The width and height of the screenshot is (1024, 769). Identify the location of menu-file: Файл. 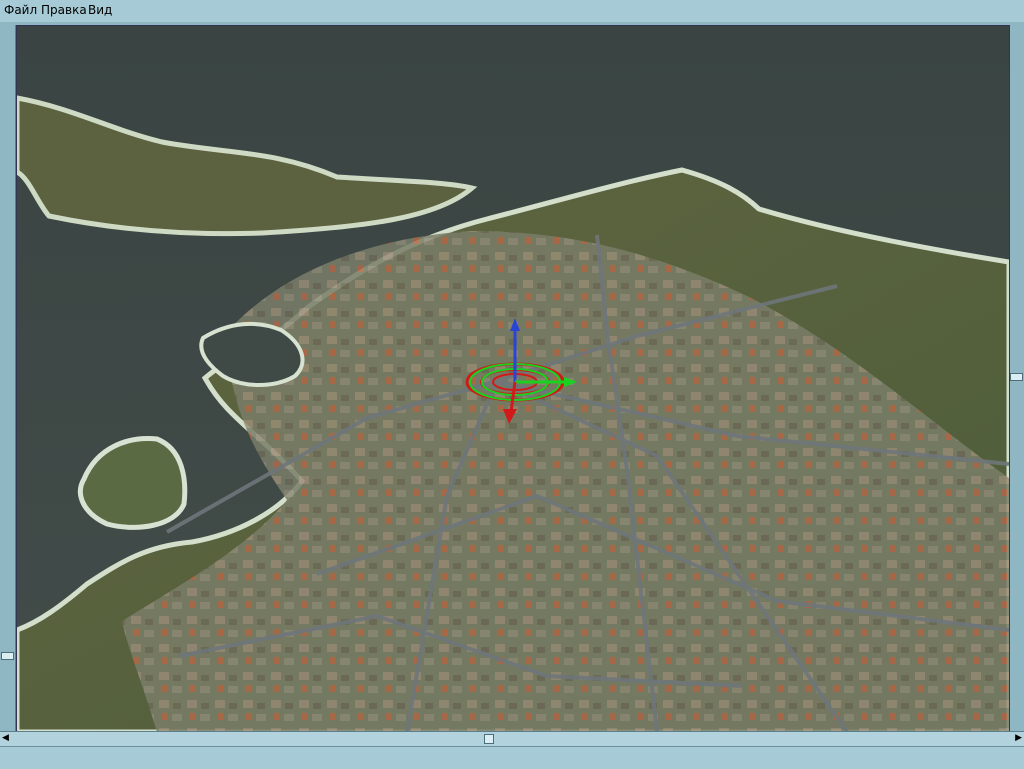
(20, 10).